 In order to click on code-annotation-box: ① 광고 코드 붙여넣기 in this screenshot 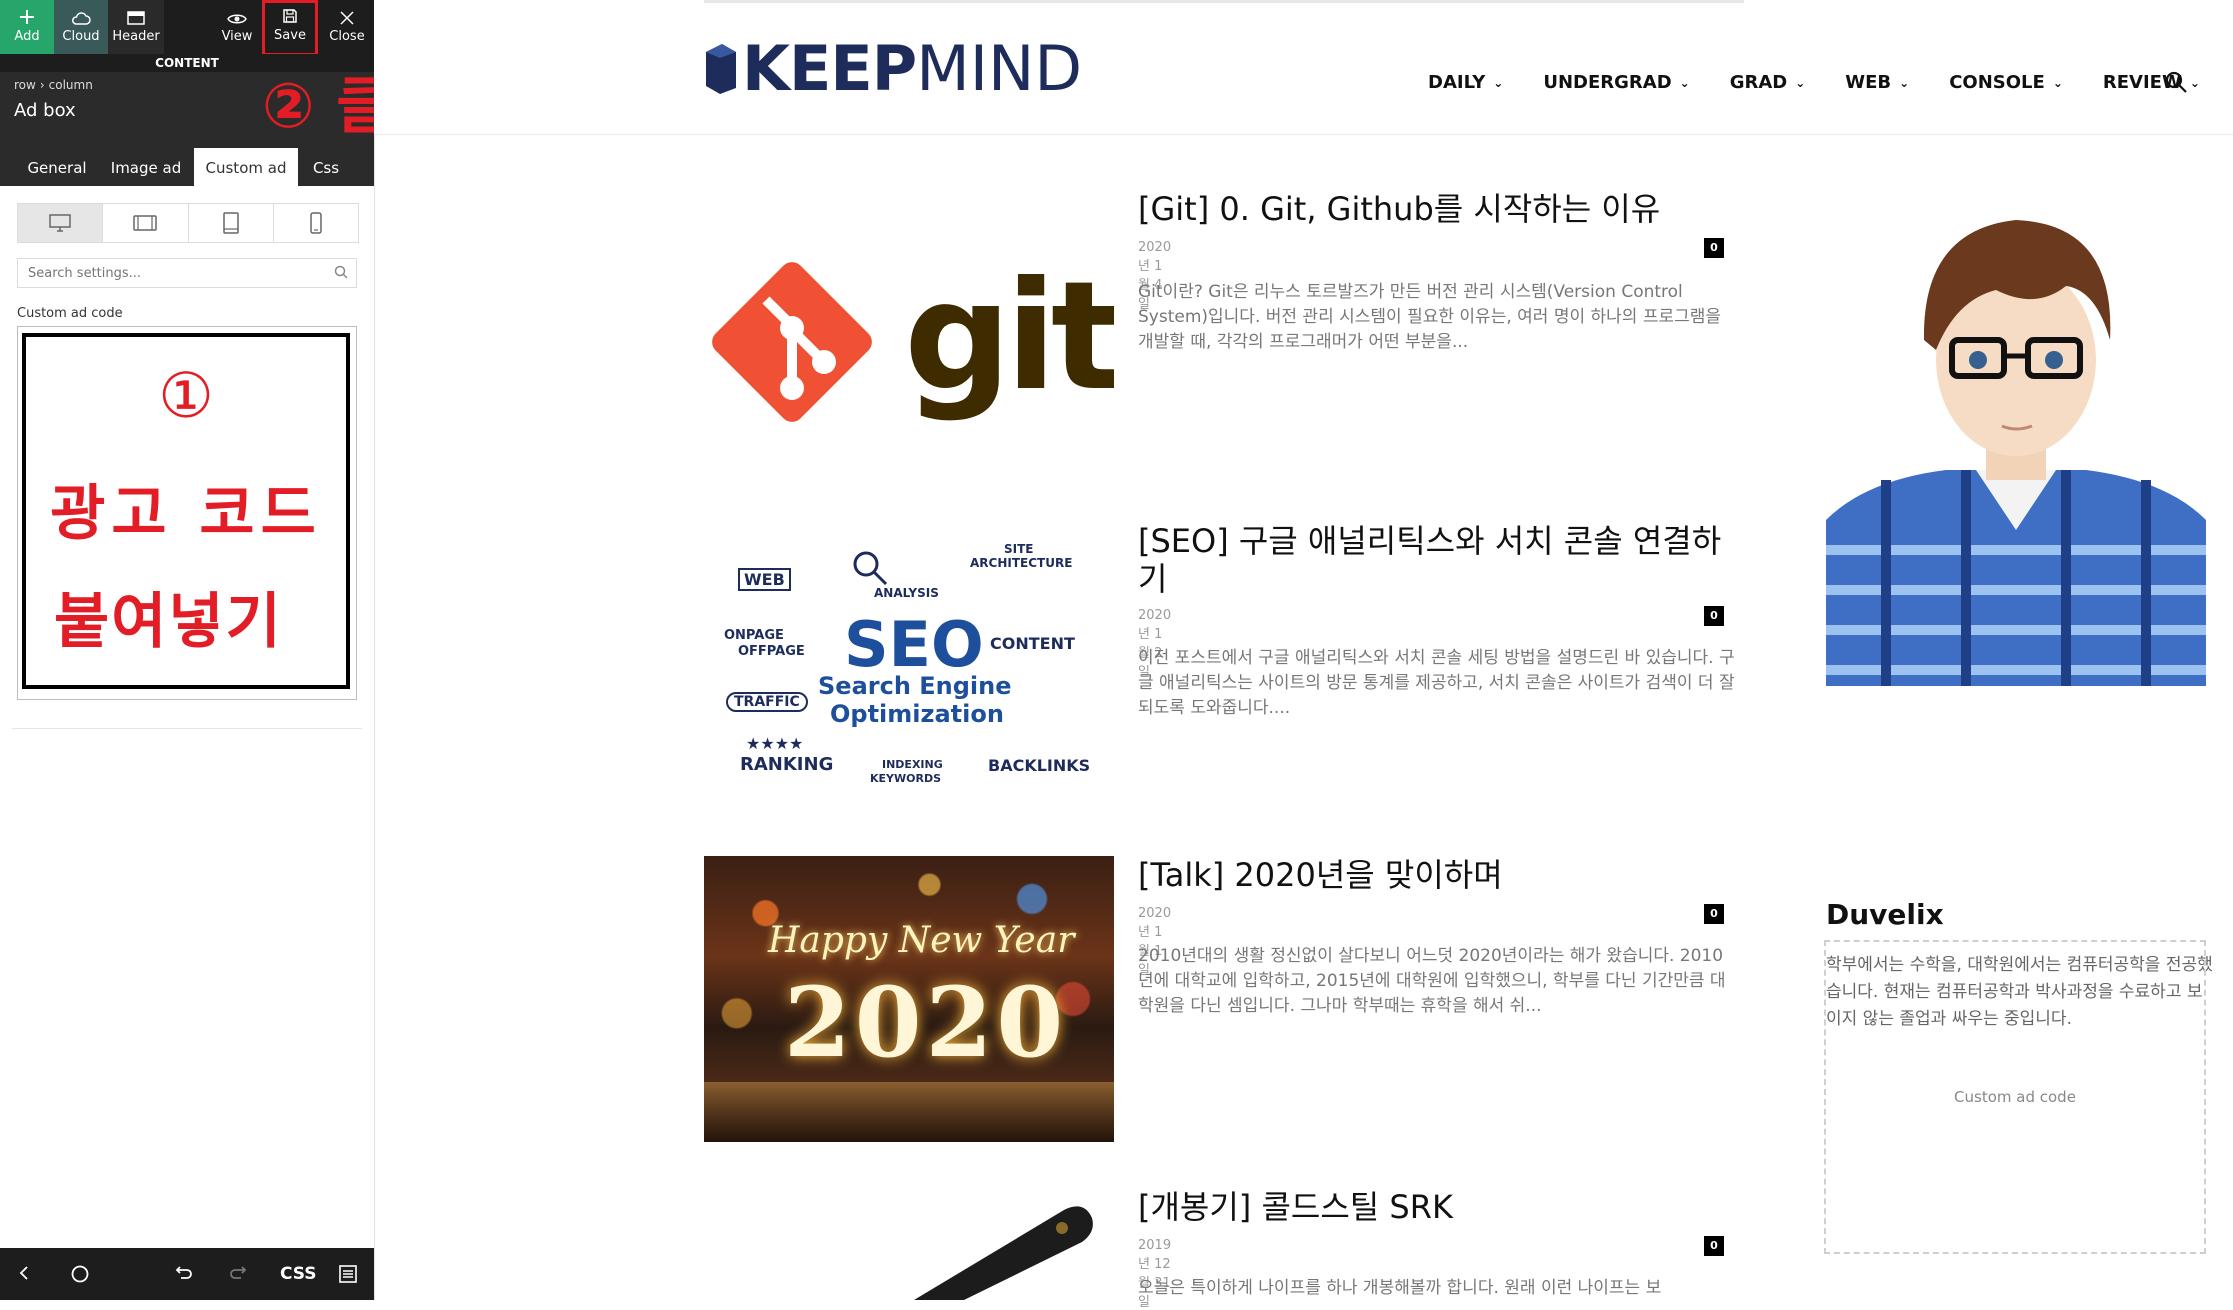, I will do `click(186, 511)`.